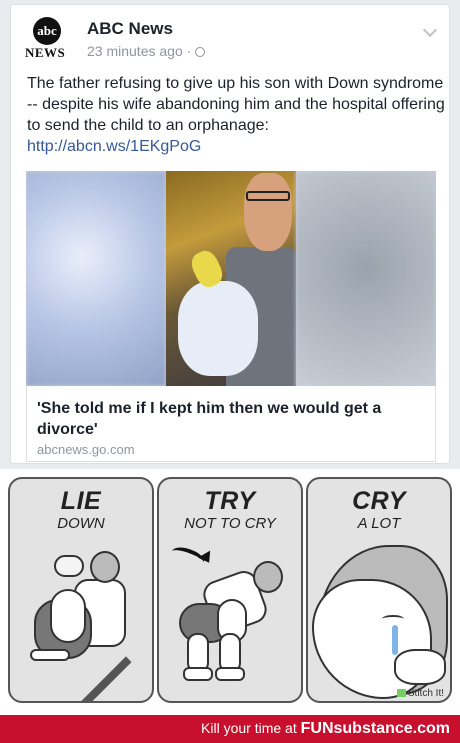 This screenshot has width=460, height=743. Describe the element at coordinates (268, 196) in the screenshot. I see `glasses-icon` at that location.